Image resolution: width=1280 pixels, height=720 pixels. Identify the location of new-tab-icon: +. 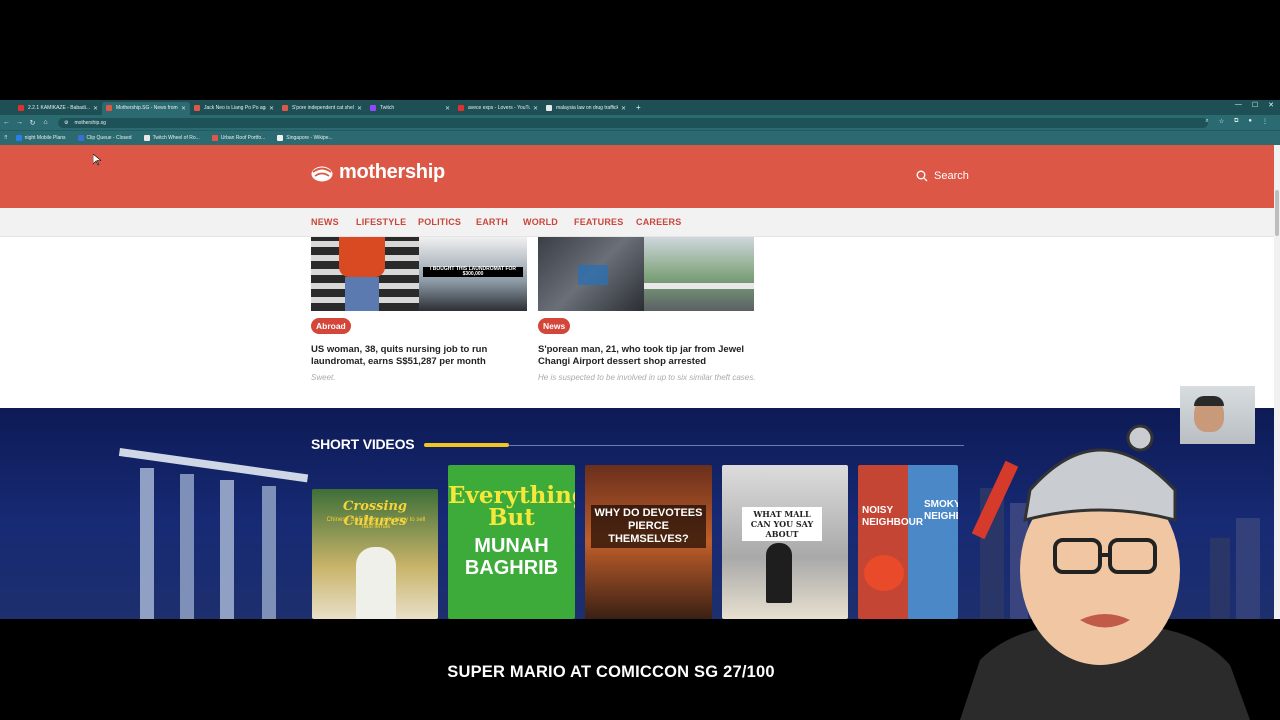
(638, 107).